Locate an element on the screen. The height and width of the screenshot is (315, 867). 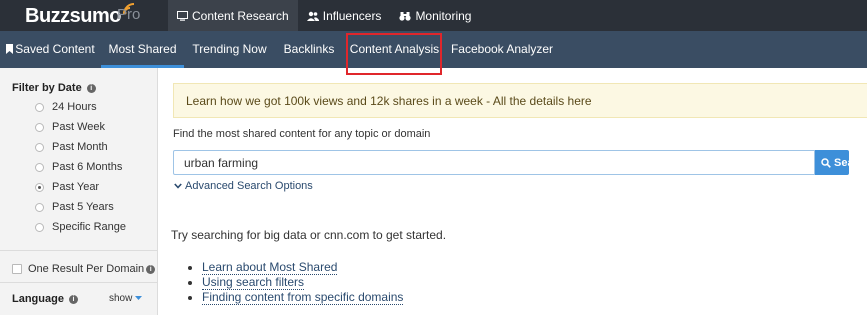
tab-label: Most Shared is located at coordinates (142, 49).